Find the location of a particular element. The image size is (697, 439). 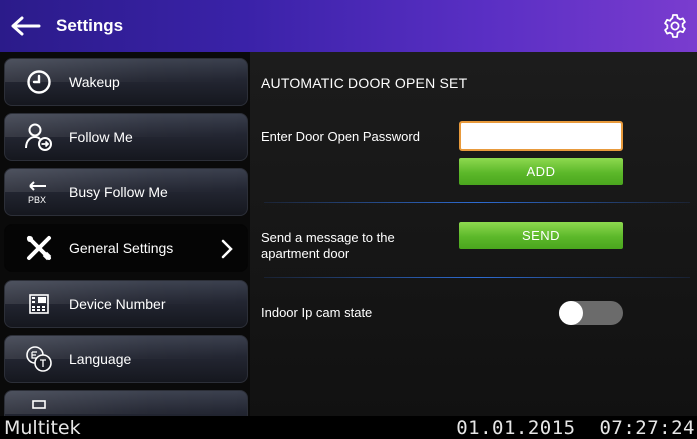

page-title: Settings is located at coordinates (90, 25).